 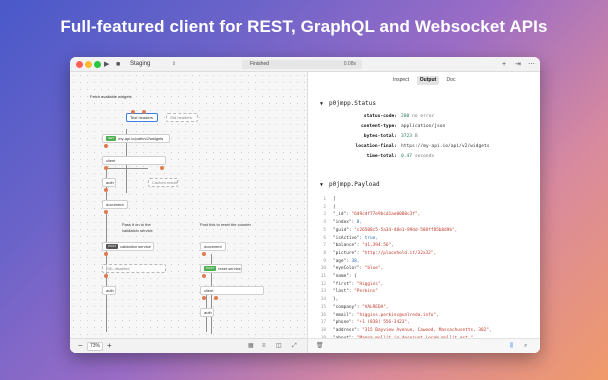 I want to click on node-client: client, so click(x=134, y=160).